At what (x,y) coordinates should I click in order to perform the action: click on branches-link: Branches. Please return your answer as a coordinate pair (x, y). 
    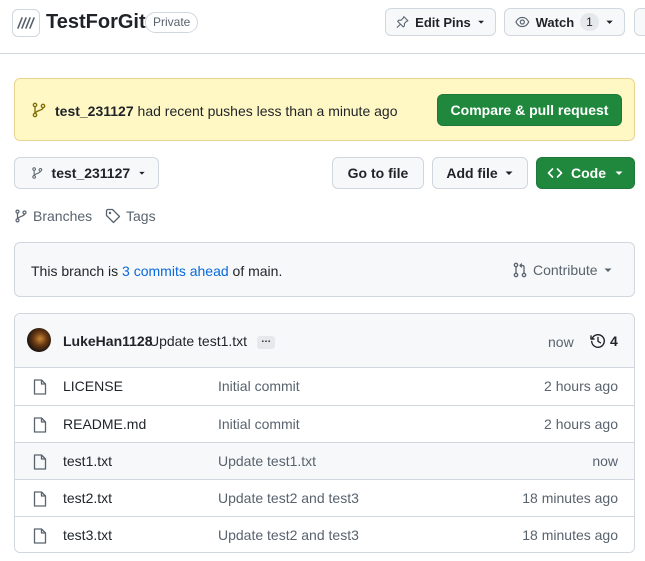
    Looking at the image, I should click on (53, 216).